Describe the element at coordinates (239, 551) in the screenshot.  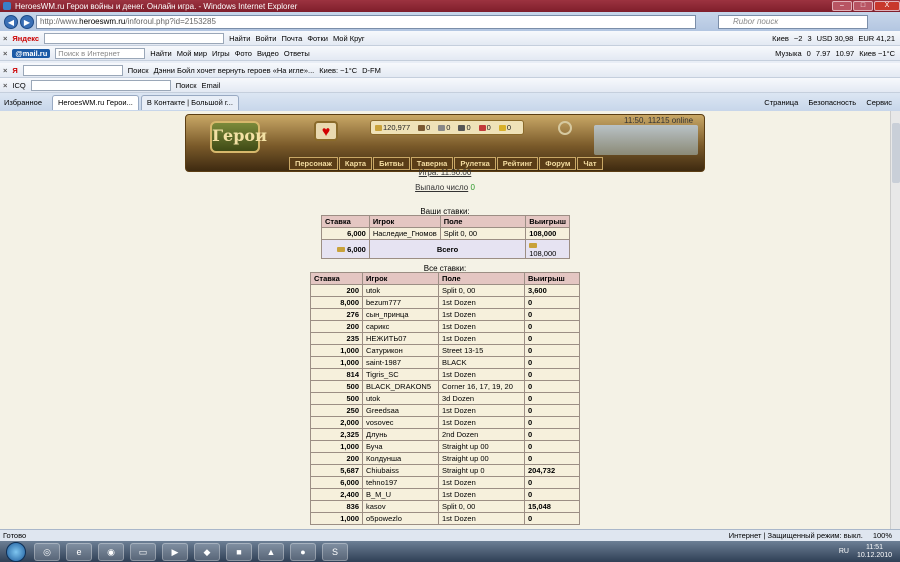
I see `taskbar-app2-icon: ■` at that location.